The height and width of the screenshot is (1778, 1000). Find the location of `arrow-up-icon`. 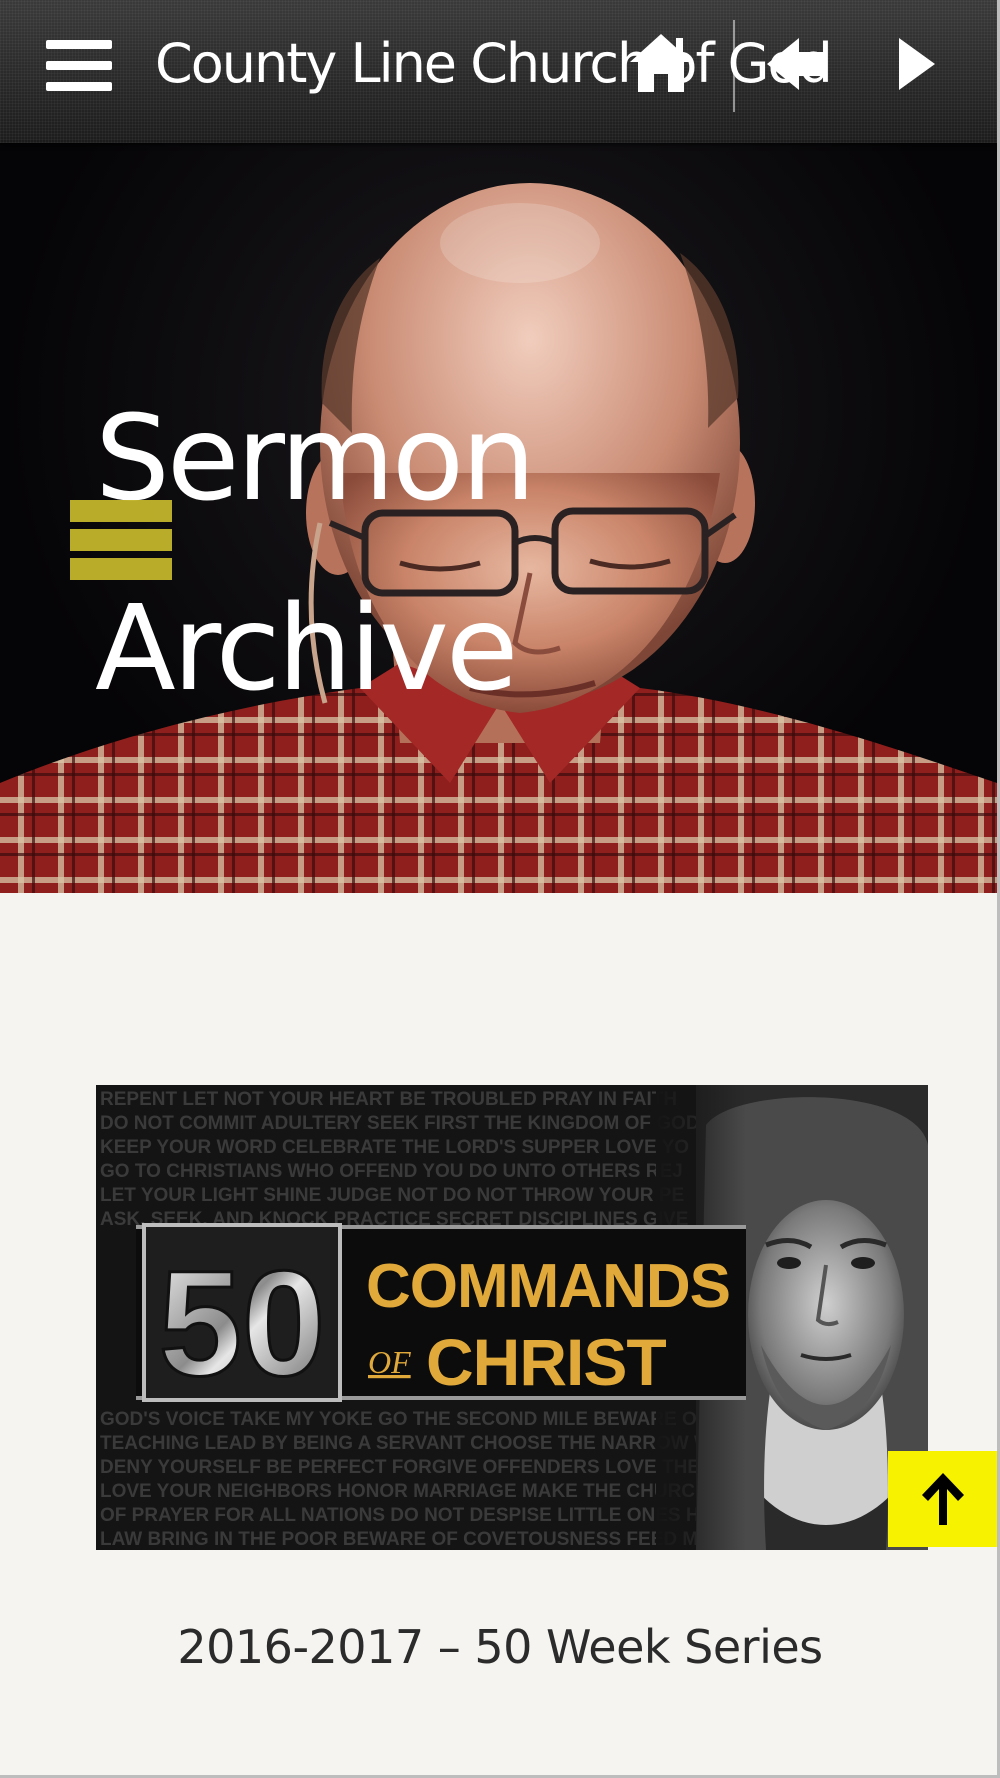

arrow-up-icon is located at coordinates (943, 1499).